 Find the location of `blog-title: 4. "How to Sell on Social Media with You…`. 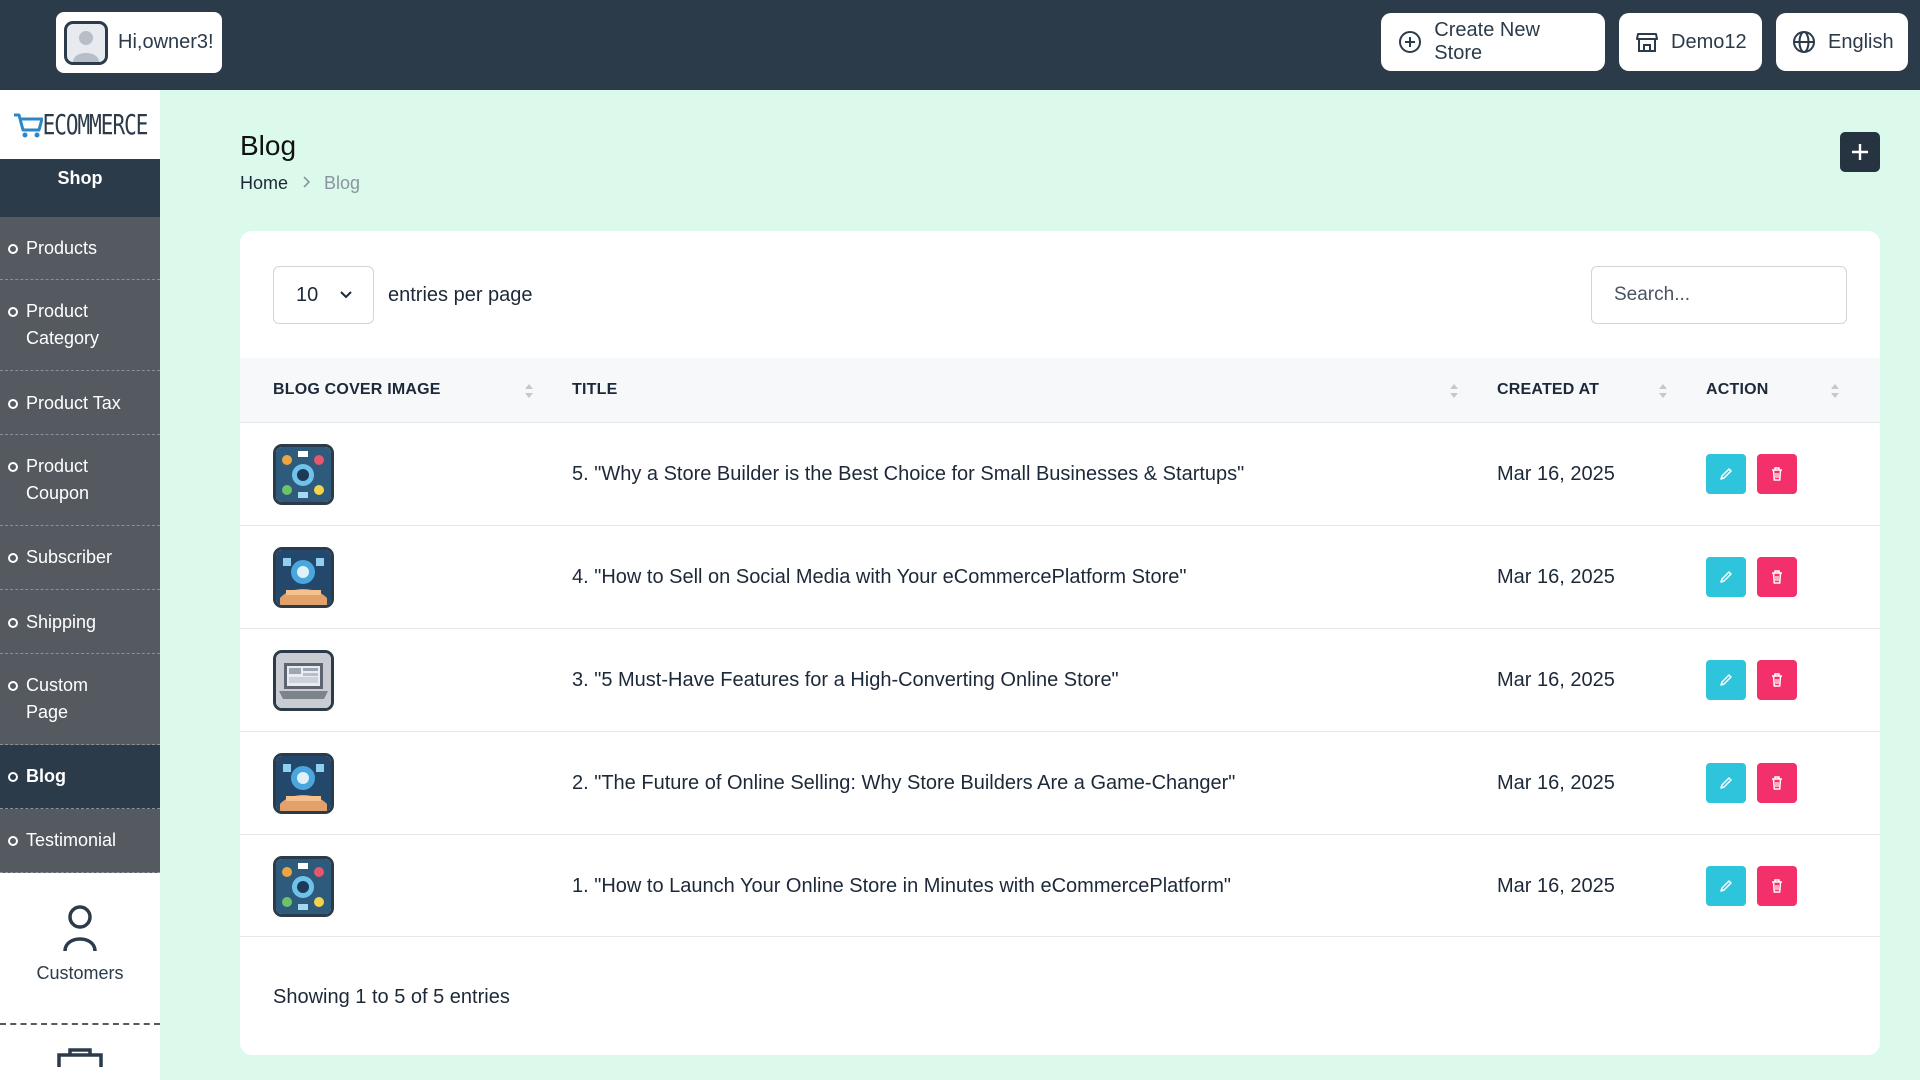

blog-title: 4. "How to Sell on Social Media with You… is located at coordinates (879, 577).